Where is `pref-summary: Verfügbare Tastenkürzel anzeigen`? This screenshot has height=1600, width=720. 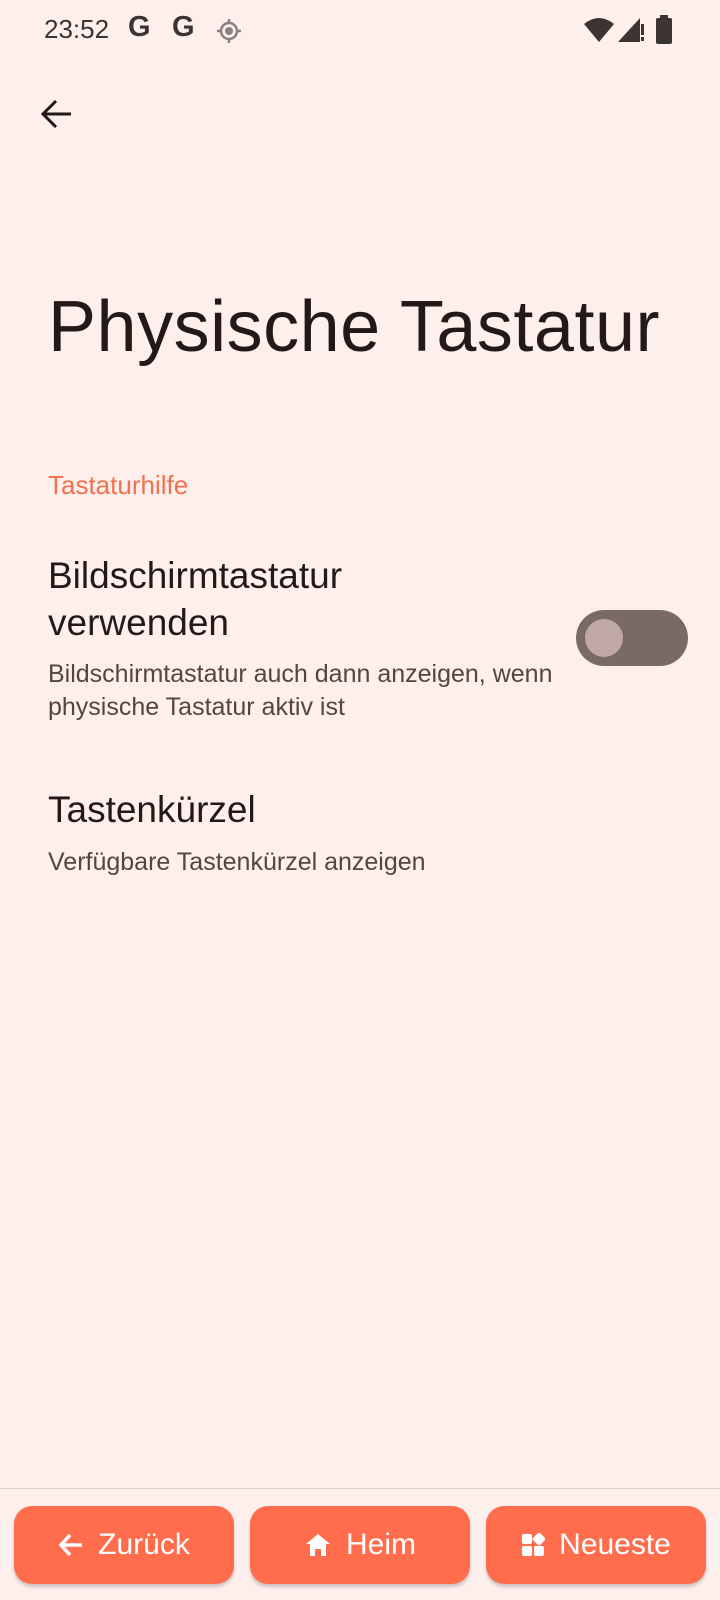 pref-summary: Verfügbare Tastenkürzel anzeigen is located at coordinates (237, 862).